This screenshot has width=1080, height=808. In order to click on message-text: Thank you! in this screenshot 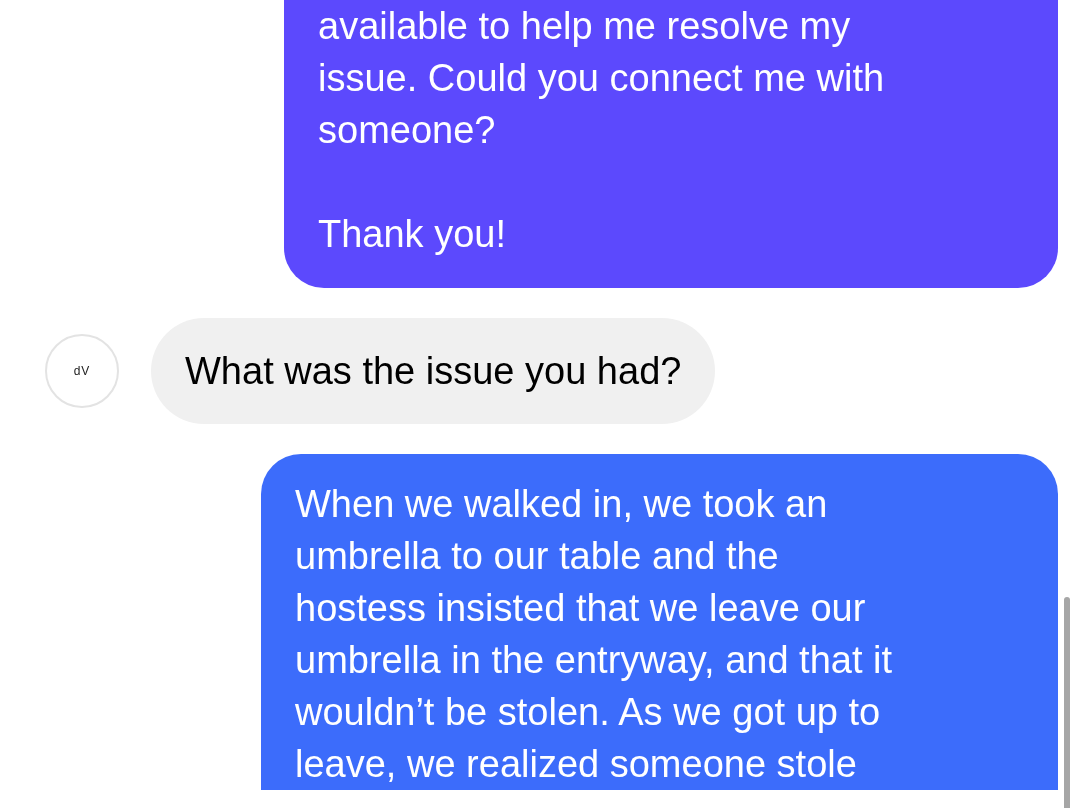, I will do `click(412, 234)`.